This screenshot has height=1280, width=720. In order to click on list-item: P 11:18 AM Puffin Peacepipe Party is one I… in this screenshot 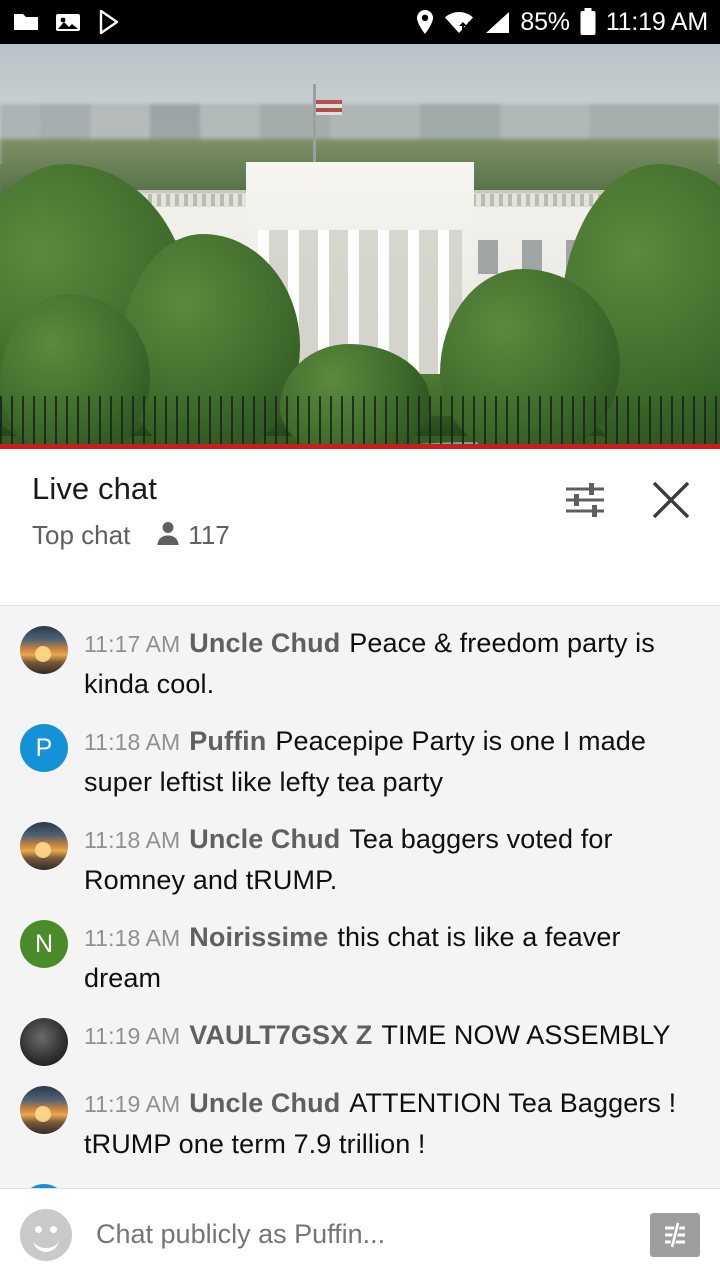, I will do `click(360, 761)`.